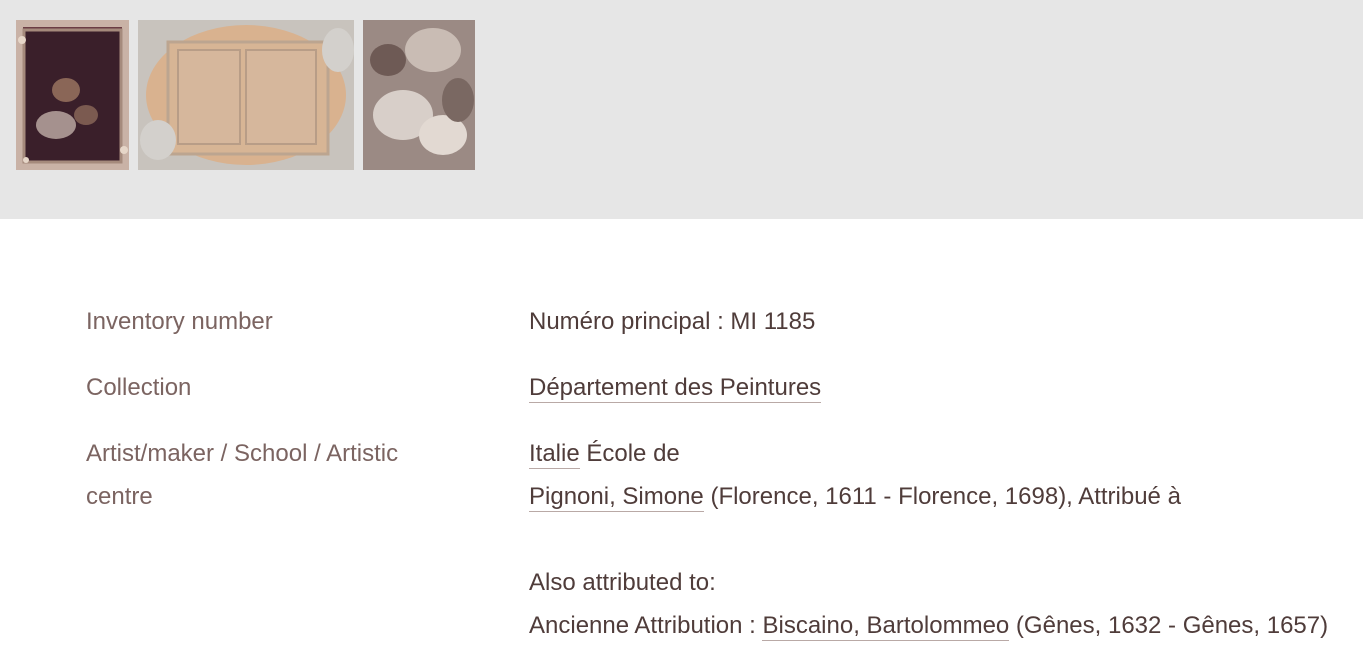 The image size is (1363, 659). I want to click on artist-label: Artist/maker / School / Artistic centre, so click(242, 475).